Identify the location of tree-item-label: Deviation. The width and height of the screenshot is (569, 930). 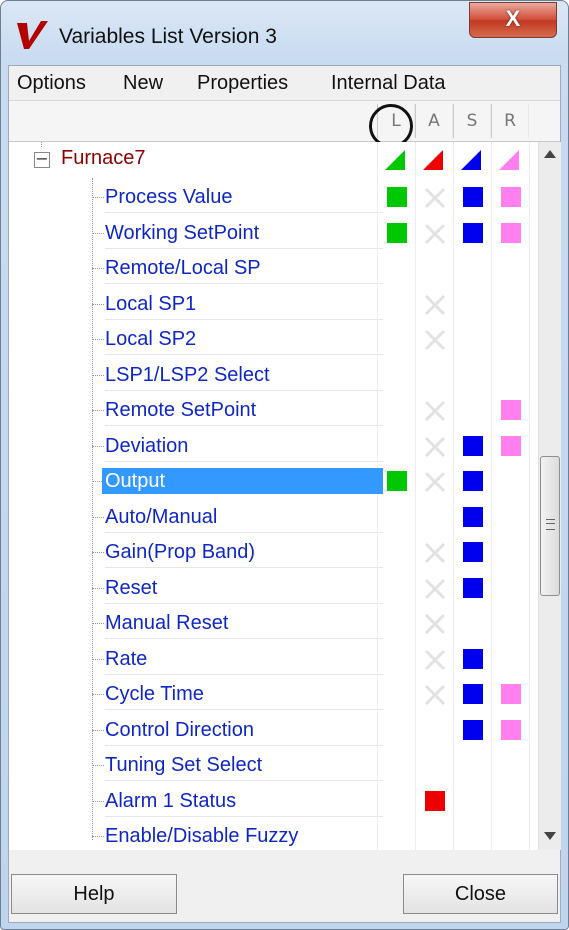
(148, 446).